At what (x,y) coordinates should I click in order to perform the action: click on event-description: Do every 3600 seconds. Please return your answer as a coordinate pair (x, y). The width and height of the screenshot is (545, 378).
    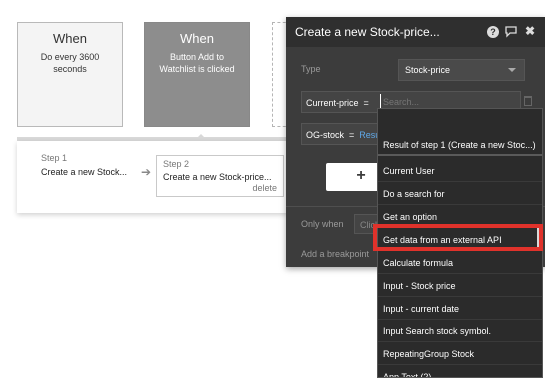
    Looking at the image, I should click on (70, 63).